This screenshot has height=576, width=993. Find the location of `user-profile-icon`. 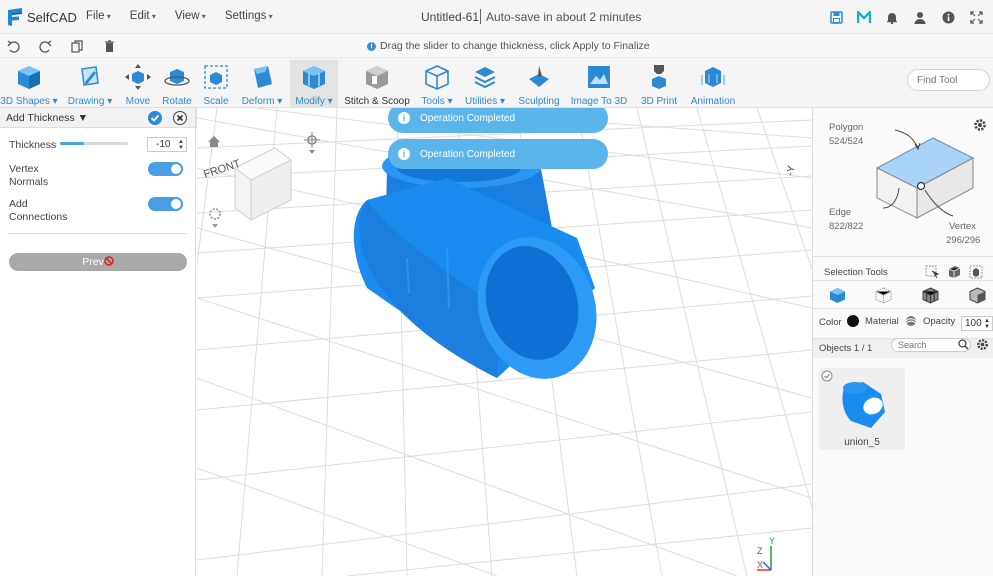

user-profile-icon is located at coordinates (920, 17).